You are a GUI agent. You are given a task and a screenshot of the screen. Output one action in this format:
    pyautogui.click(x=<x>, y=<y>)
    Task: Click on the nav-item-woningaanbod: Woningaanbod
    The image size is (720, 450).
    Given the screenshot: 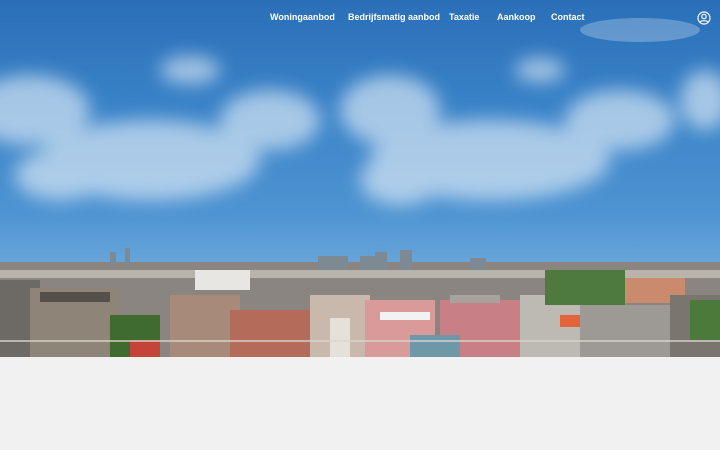 What is the action you would take?
    pyautogui.click(x=302, y=17)
    